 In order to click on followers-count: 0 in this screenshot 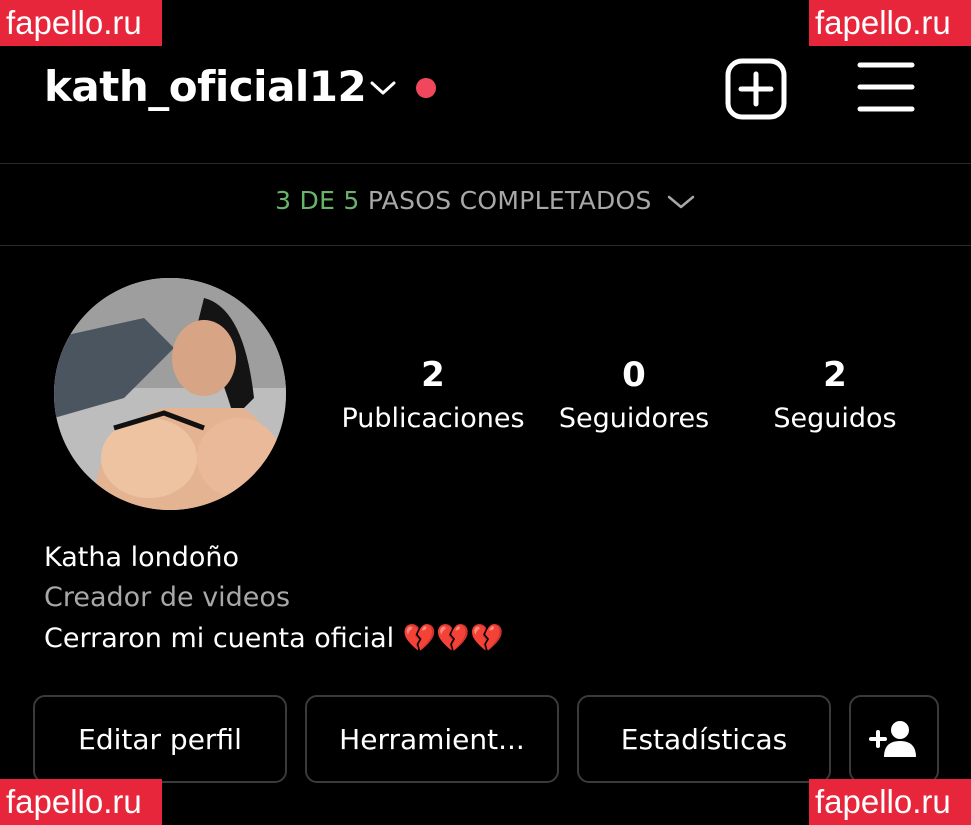, I will do `click(634, 375)`.